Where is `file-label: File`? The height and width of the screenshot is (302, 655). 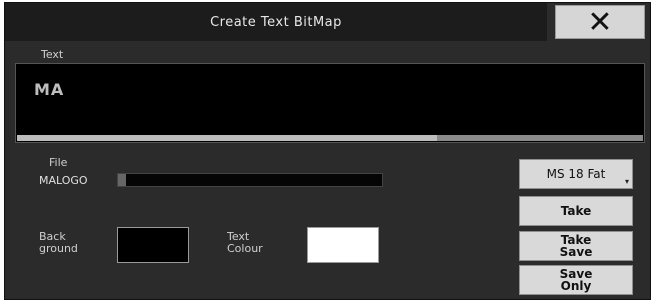 file-label: File is located at coordinates (58, 162).